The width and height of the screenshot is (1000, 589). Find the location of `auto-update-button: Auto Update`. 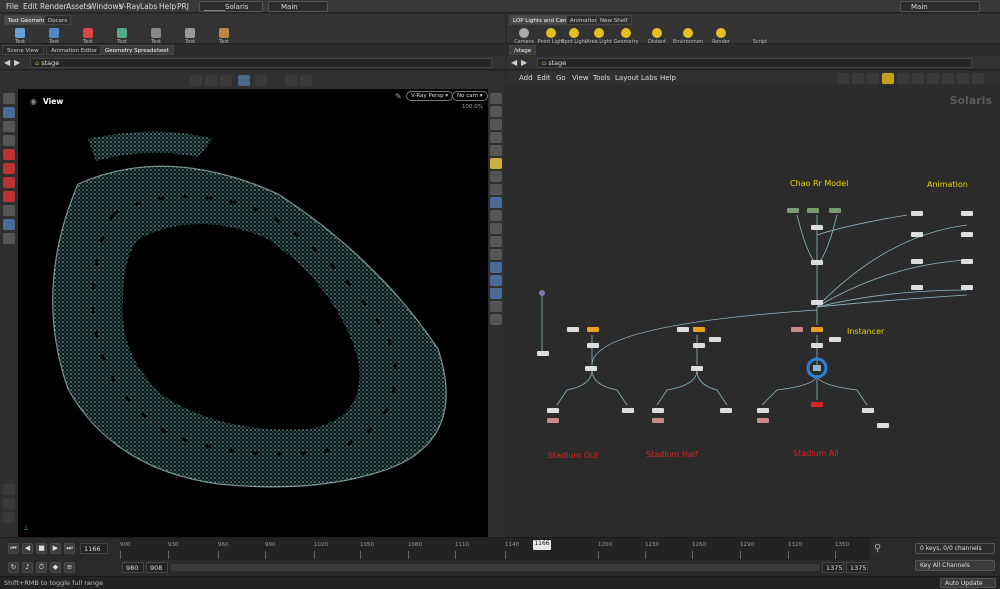

auto-update-button: Auto Update is located at coordinates (968, 583).